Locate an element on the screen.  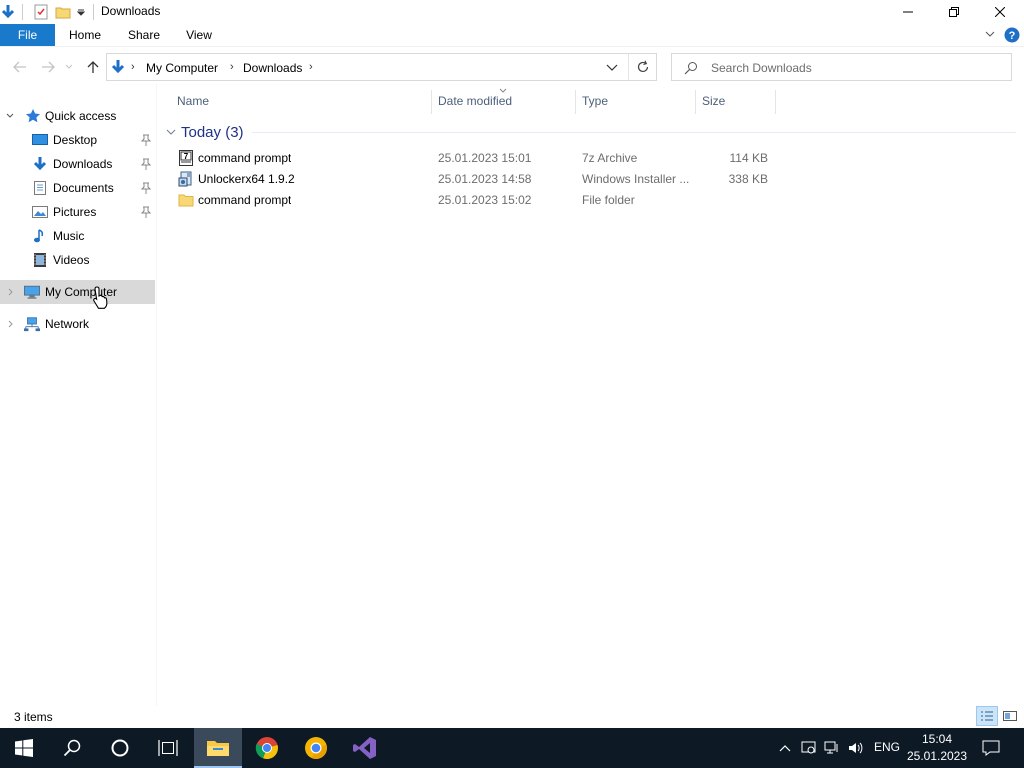
properties-icon is located at coordinates (41, 12).